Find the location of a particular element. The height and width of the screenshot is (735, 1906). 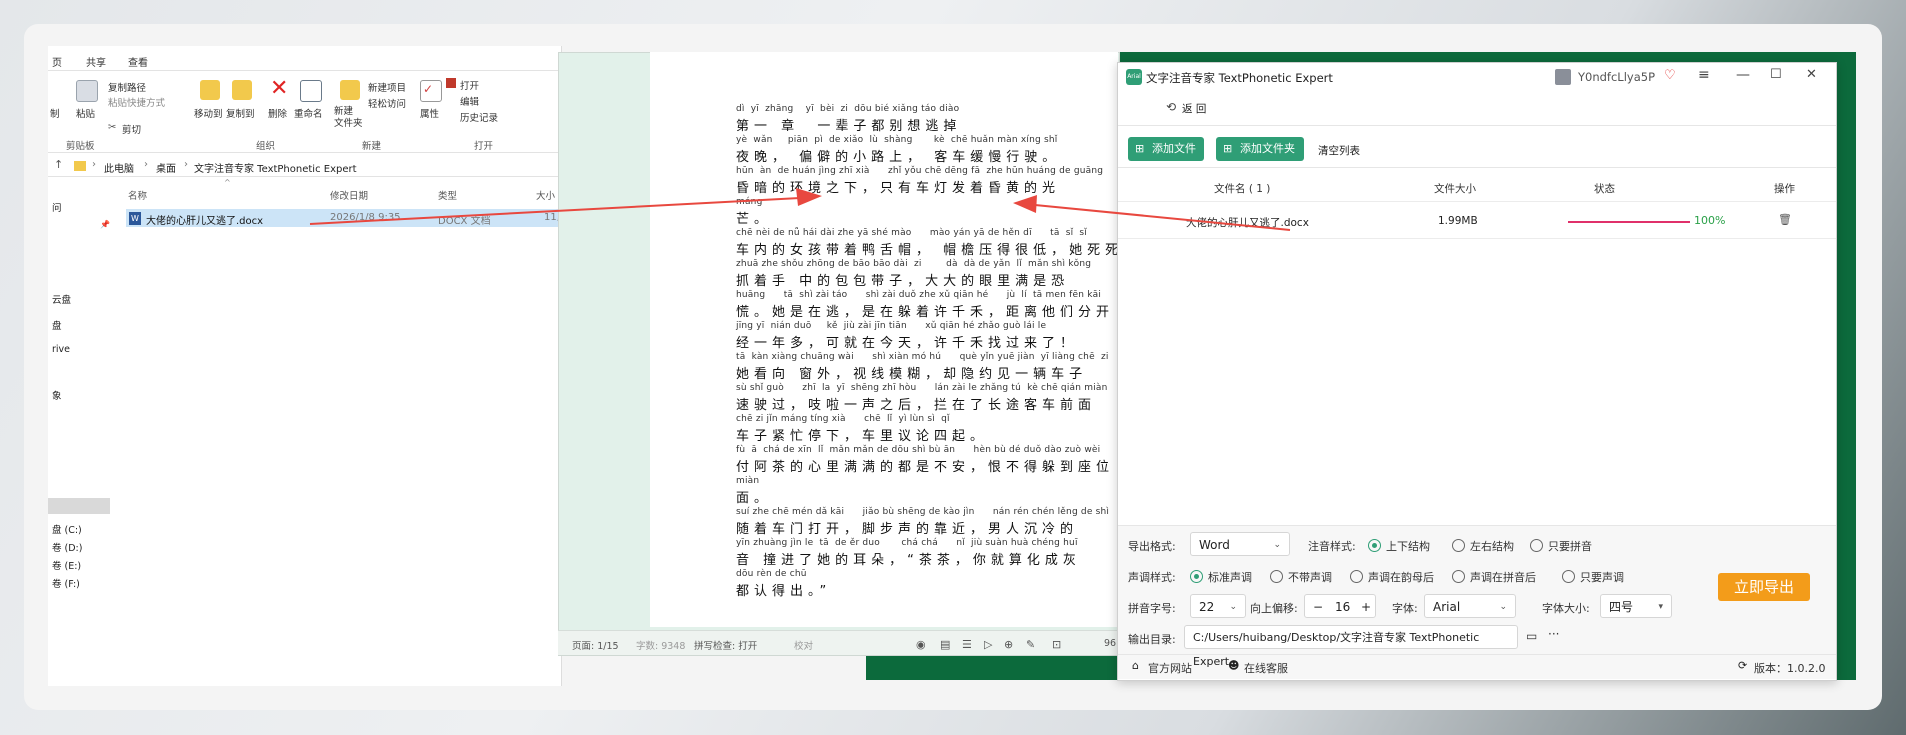

arrow-line-right is located at coordinates (1162, 217).